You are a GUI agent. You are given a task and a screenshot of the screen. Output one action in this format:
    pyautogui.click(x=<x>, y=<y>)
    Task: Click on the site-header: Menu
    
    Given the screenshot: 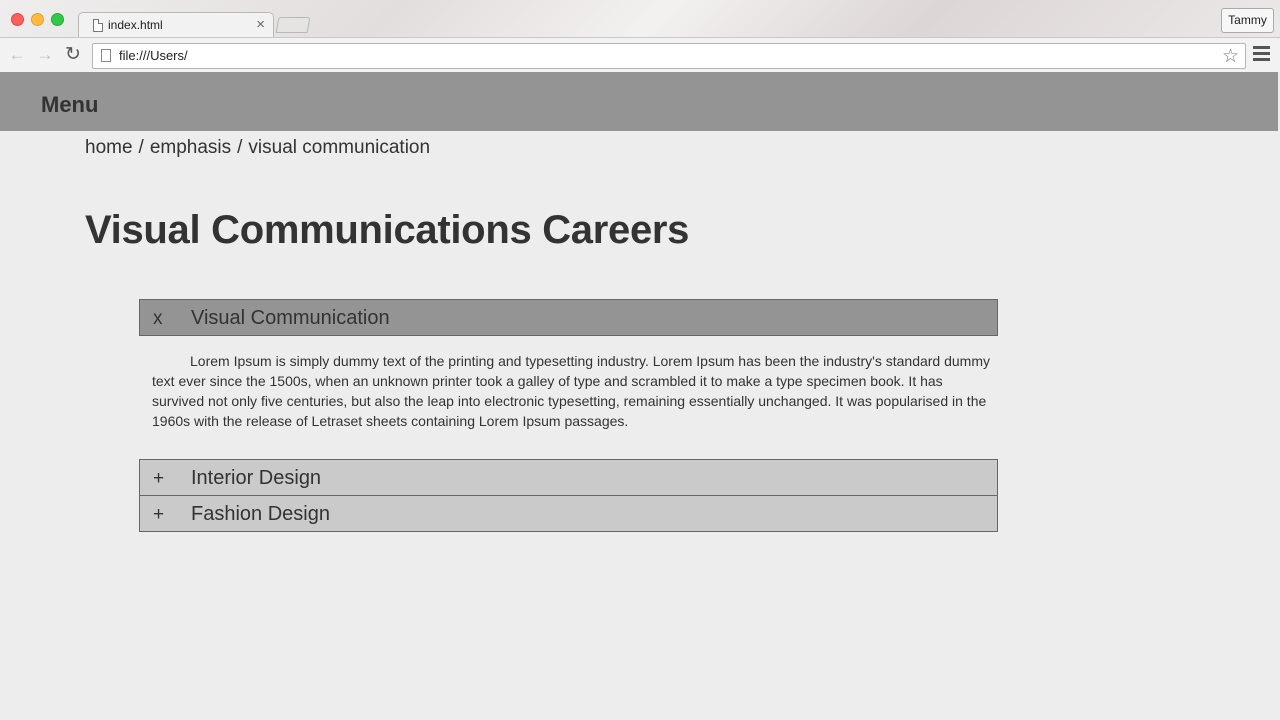 What is the action you would take?
    pyautogui.click(x=639, y=101)
    